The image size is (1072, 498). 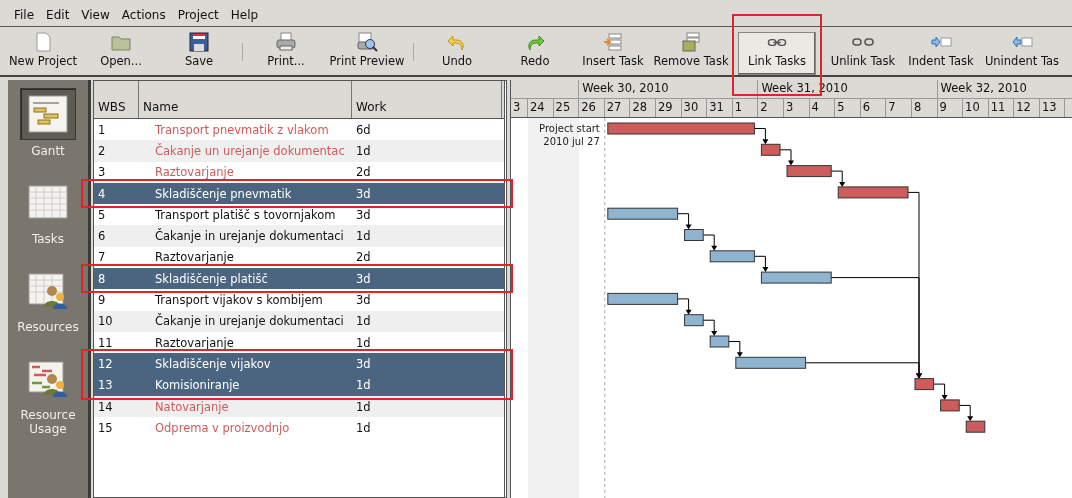 What do you see at coordinates (48, 211) in the screenshot?
I see `sidebar-item: Tasks` at bounding box center [48, 211].